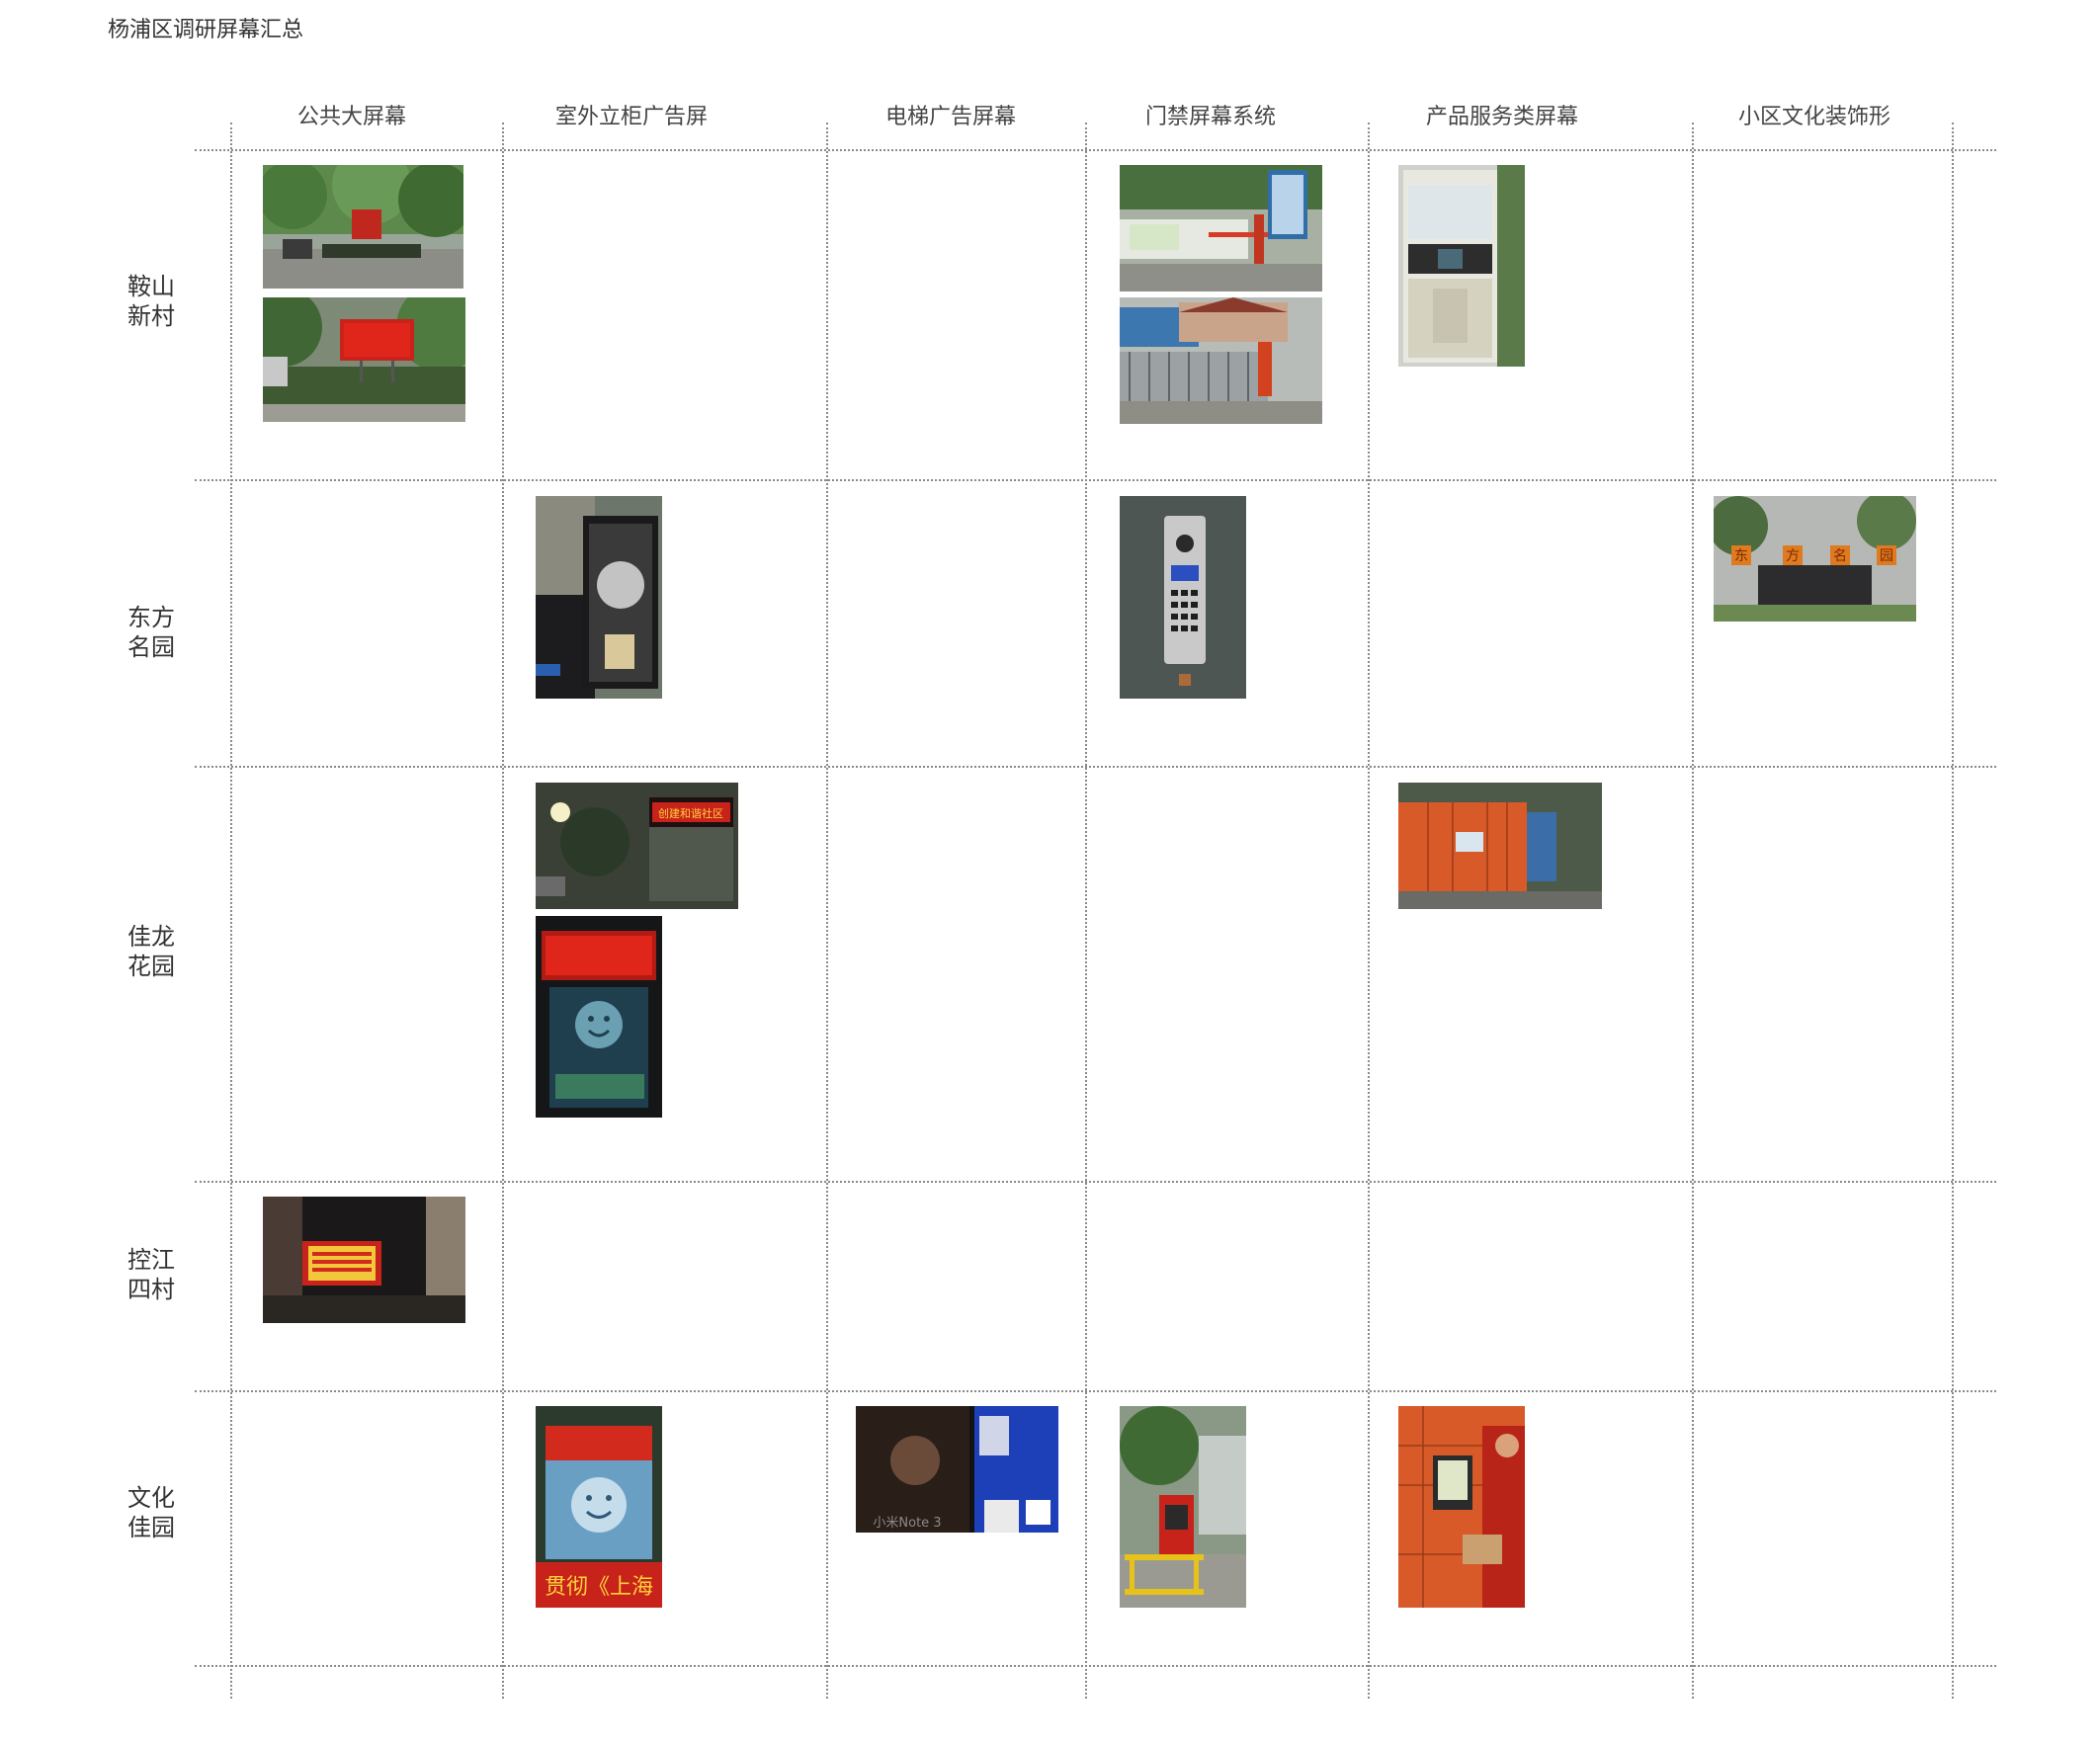  Describe the element at coordinates (151, 632) in the screenshot. I see `row-label-dongfang: 东方 名园` at that location.